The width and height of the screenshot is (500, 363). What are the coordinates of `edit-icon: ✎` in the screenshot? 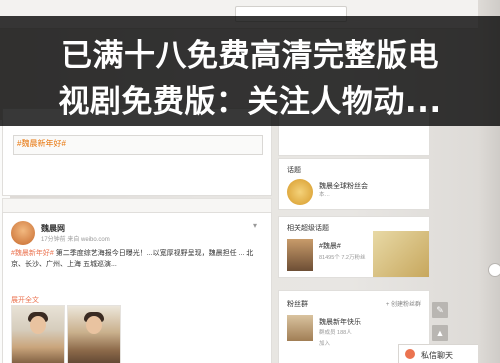 It's located at (440, 310).